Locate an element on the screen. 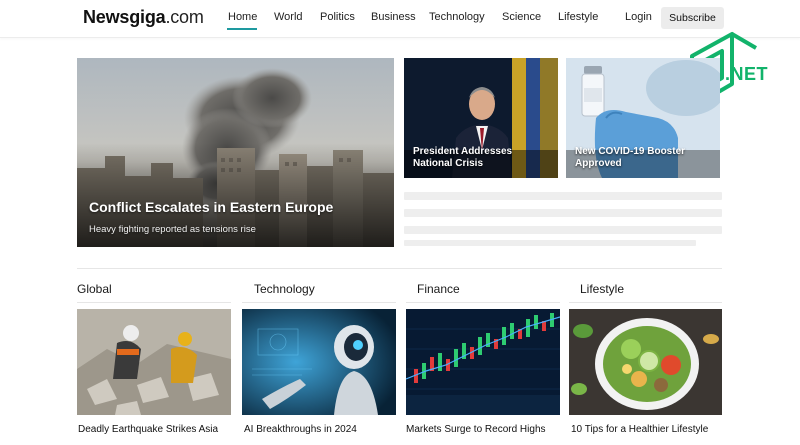 The height and width of the screenshot is (445, 800). nav-lifestyle: Lifestyle is located at coordinates (578, 17).